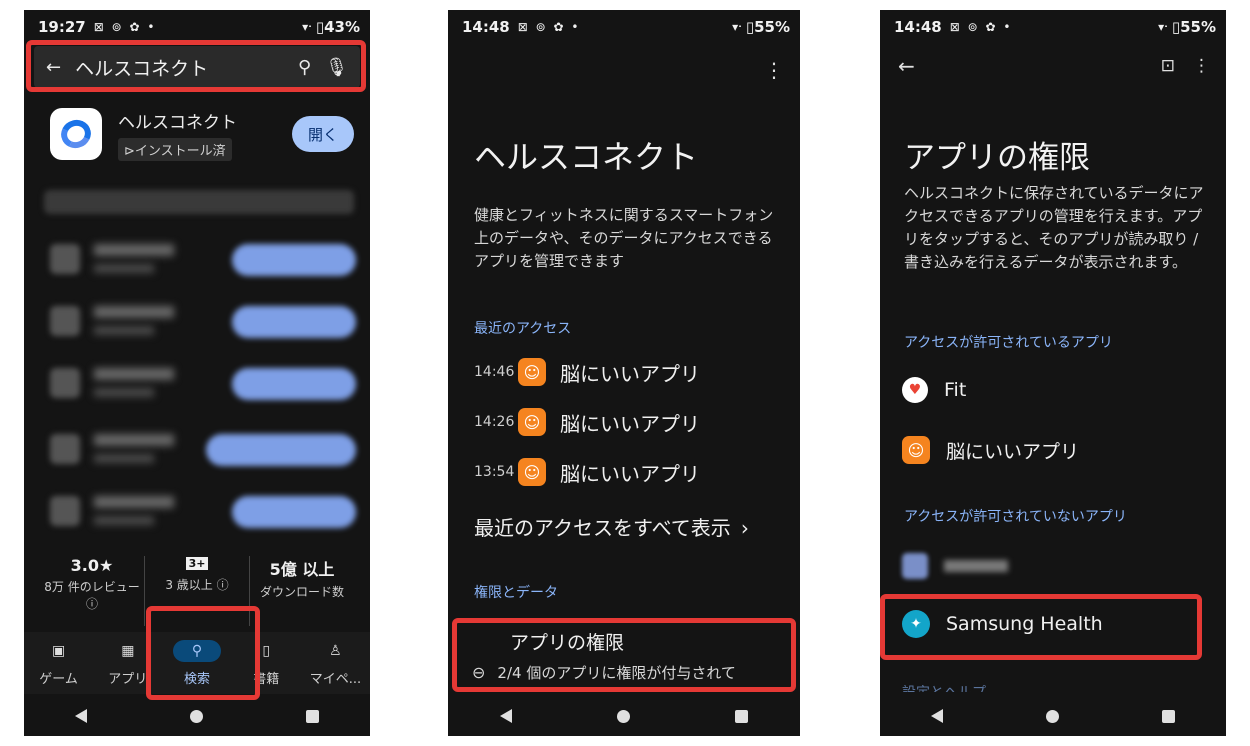  I want to click on denied-app-blurred, so click(1054, 566).